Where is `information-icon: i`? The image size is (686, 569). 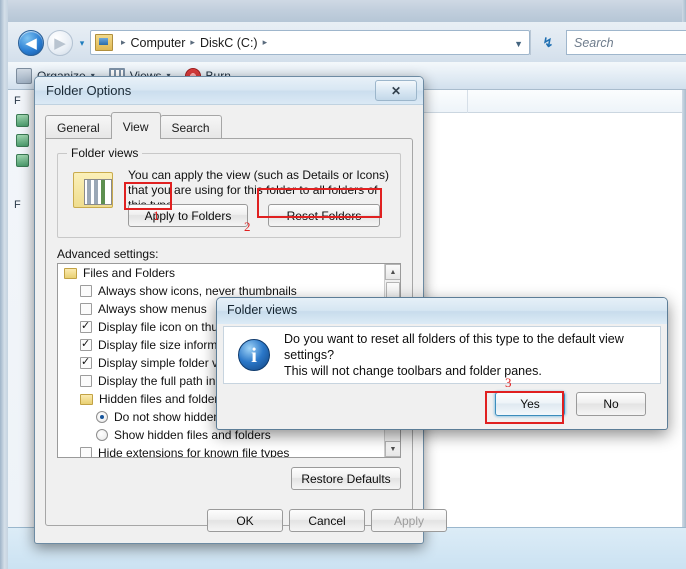
information-icon: i is located at coordinates (254, 355).